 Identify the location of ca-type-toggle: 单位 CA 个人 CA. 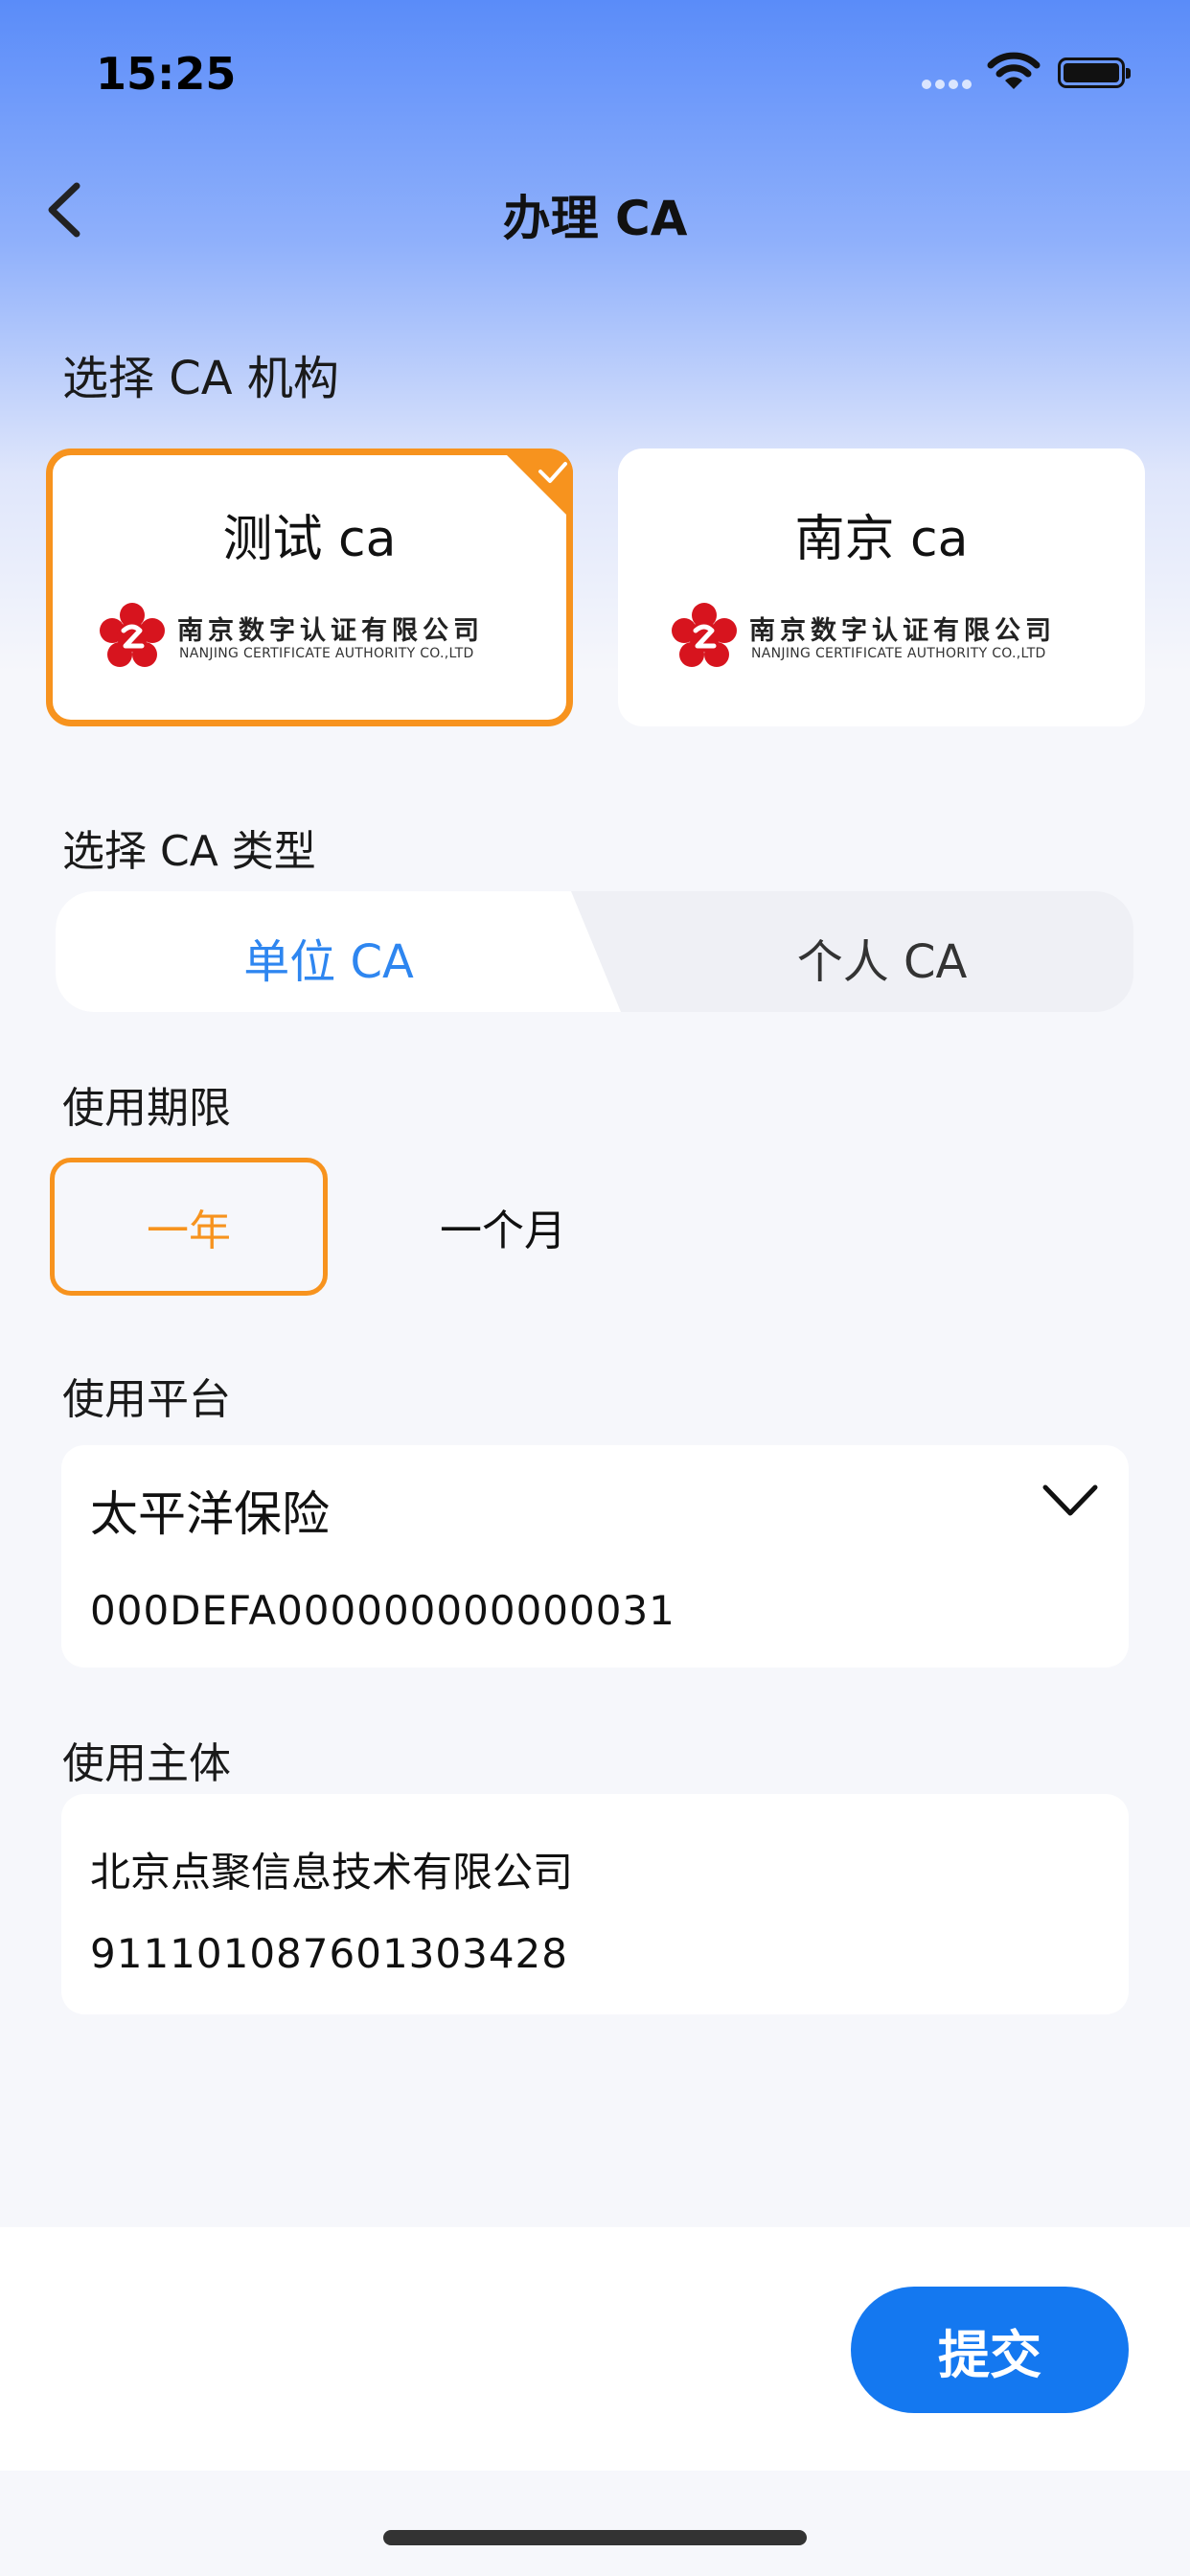
(594, 951).